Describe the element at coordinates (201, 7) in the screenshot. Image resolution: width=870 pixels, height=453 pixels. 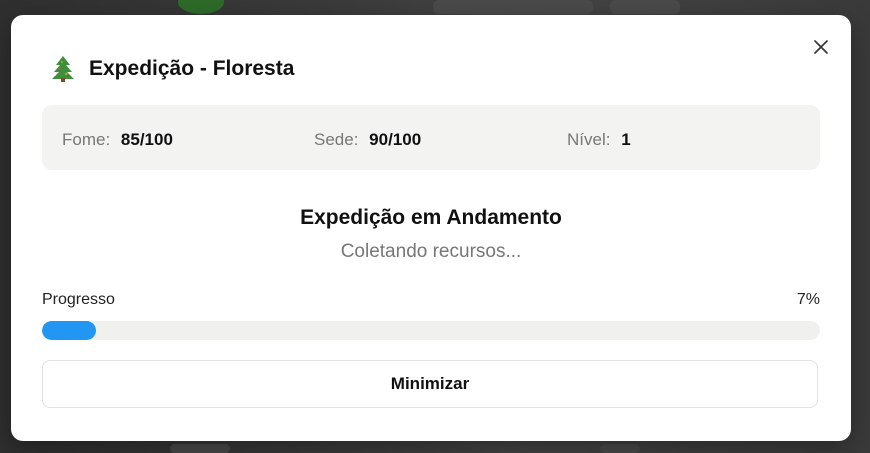
I see `background-tree-icon` at that location.